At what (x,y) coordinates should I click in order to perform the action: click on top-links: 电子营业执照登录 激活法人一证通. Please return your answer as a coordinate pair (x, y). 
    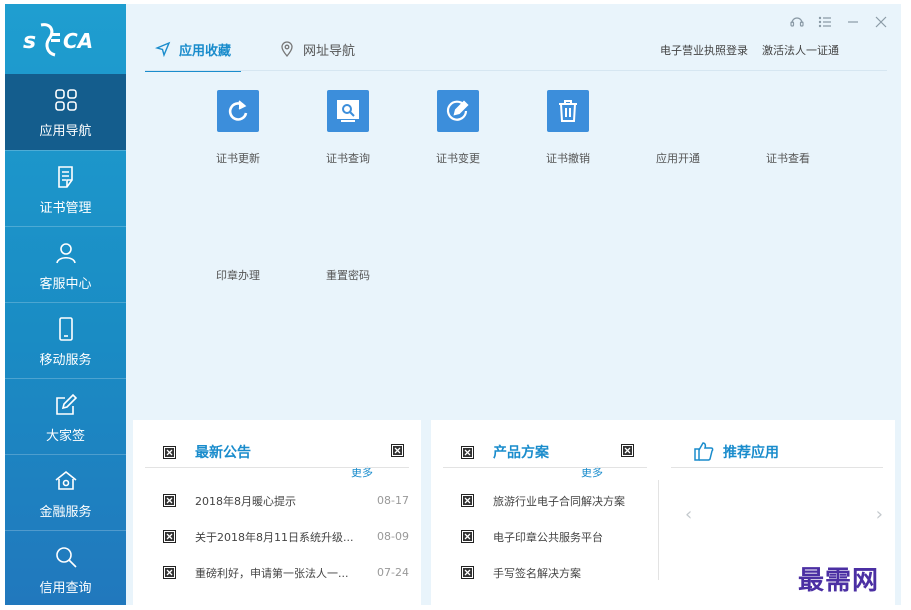
    Looking at the image, I should click on (749, 50).